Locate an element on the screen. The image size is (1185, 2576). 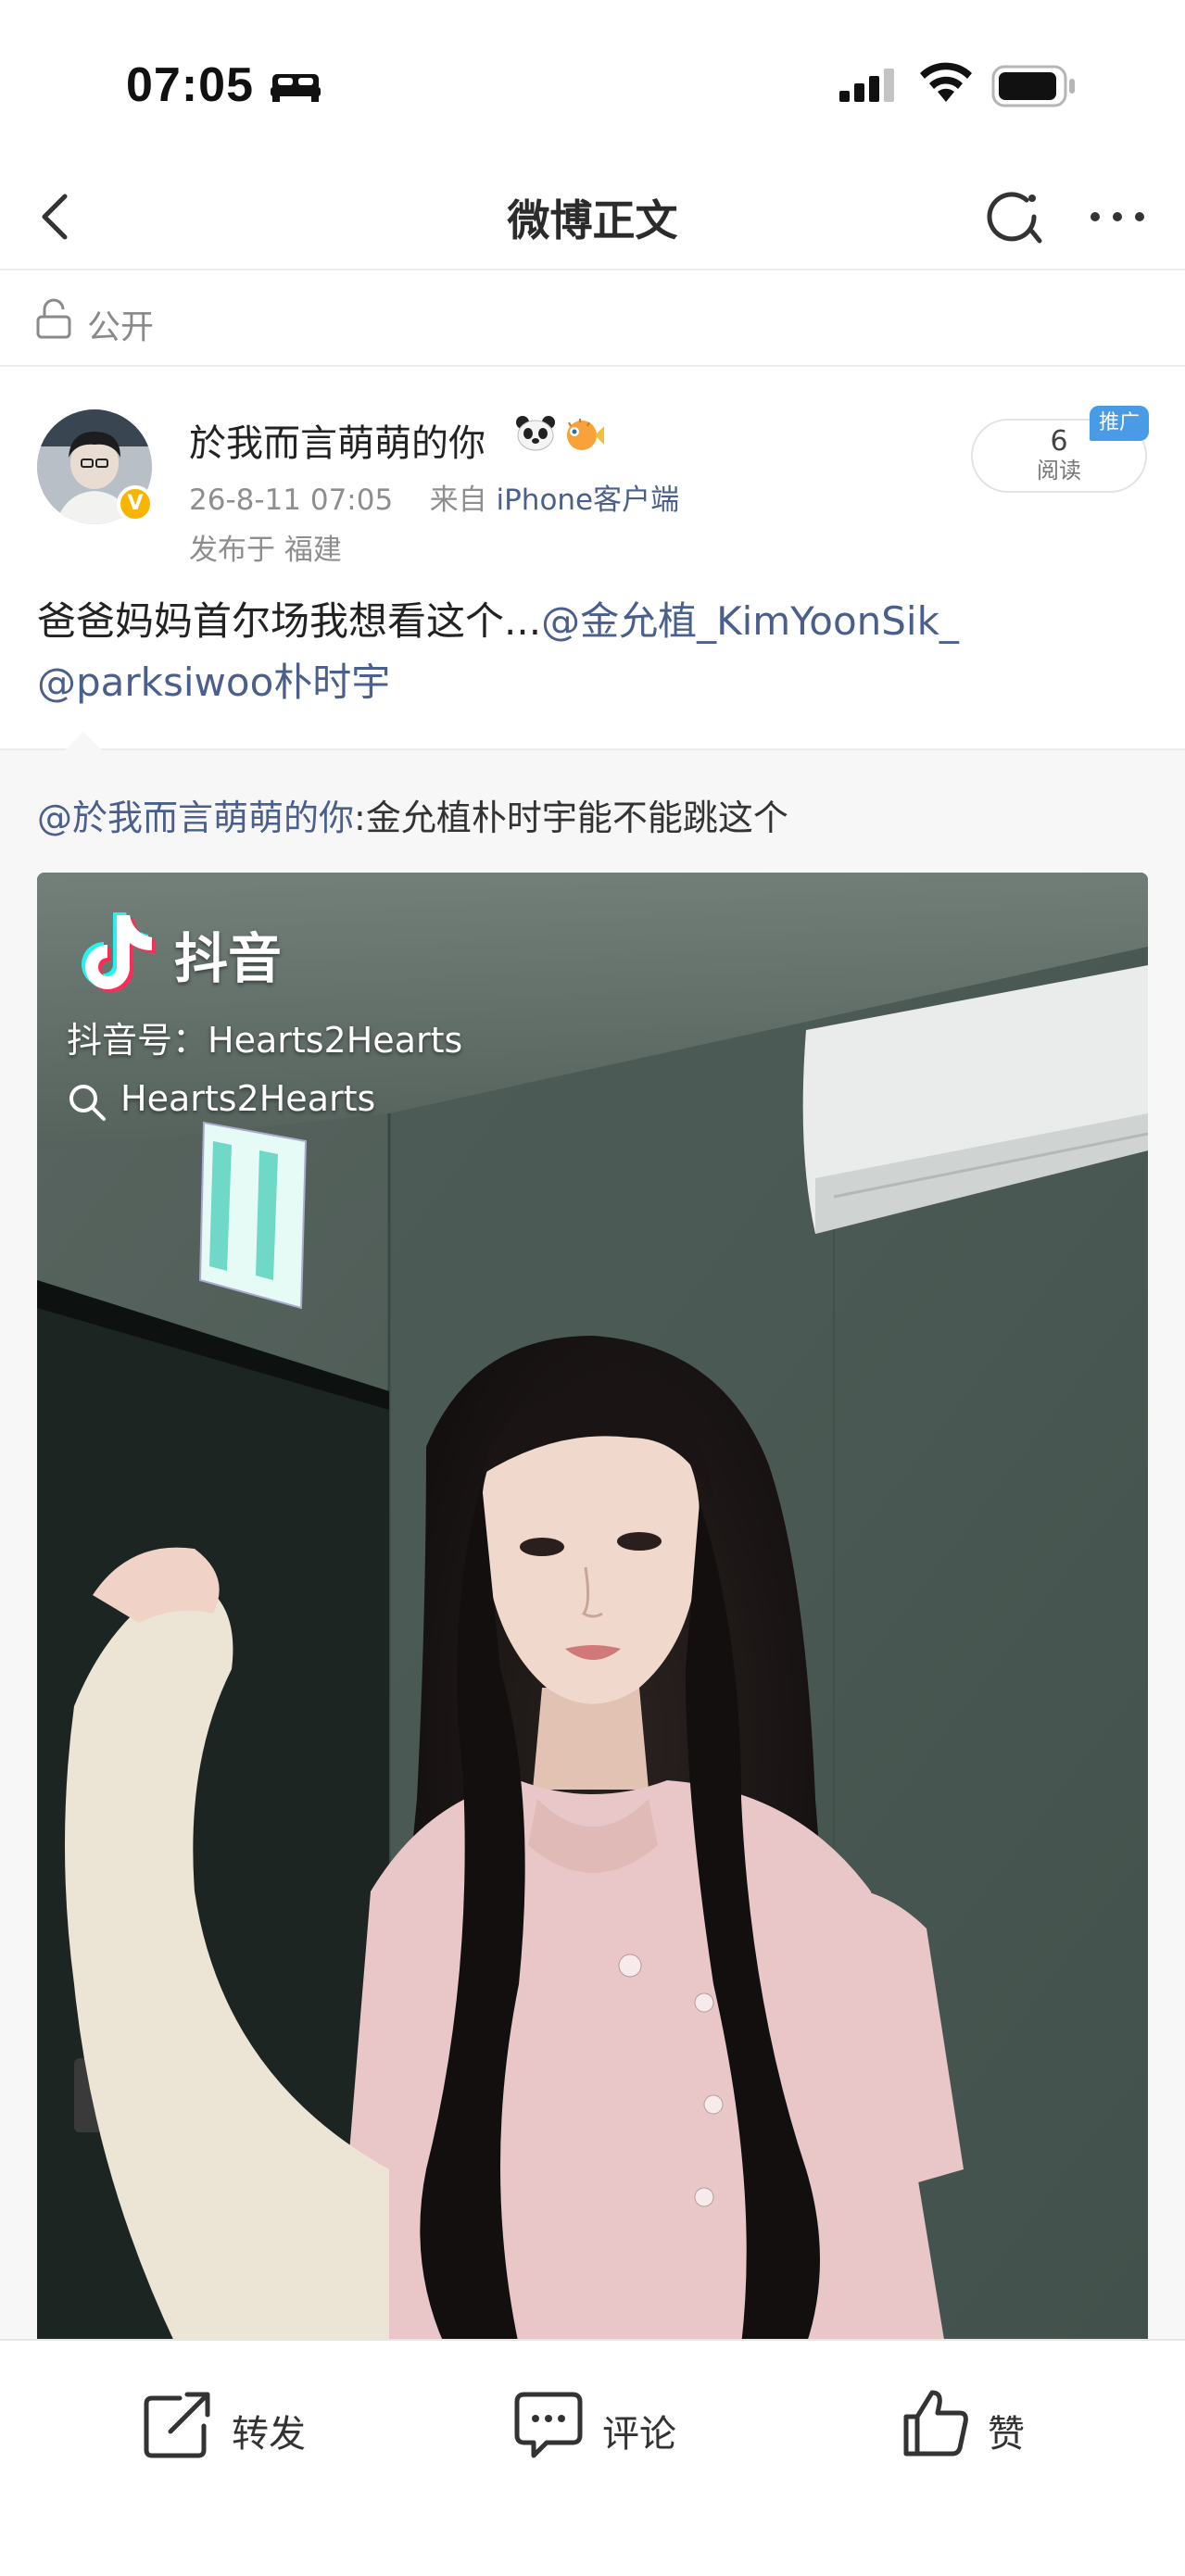
unlock-icon is located at coordinates (53, 318).